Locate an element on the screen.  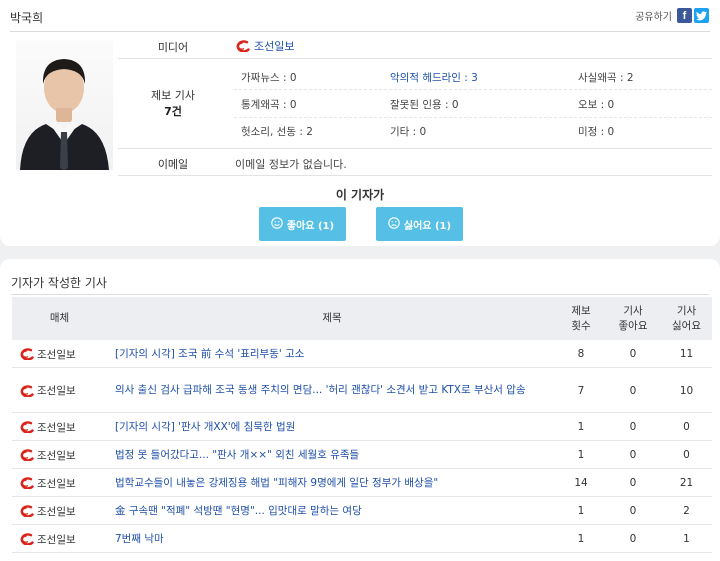
header-report-count: 제보 횟수 is located at coordinates (581, 318).